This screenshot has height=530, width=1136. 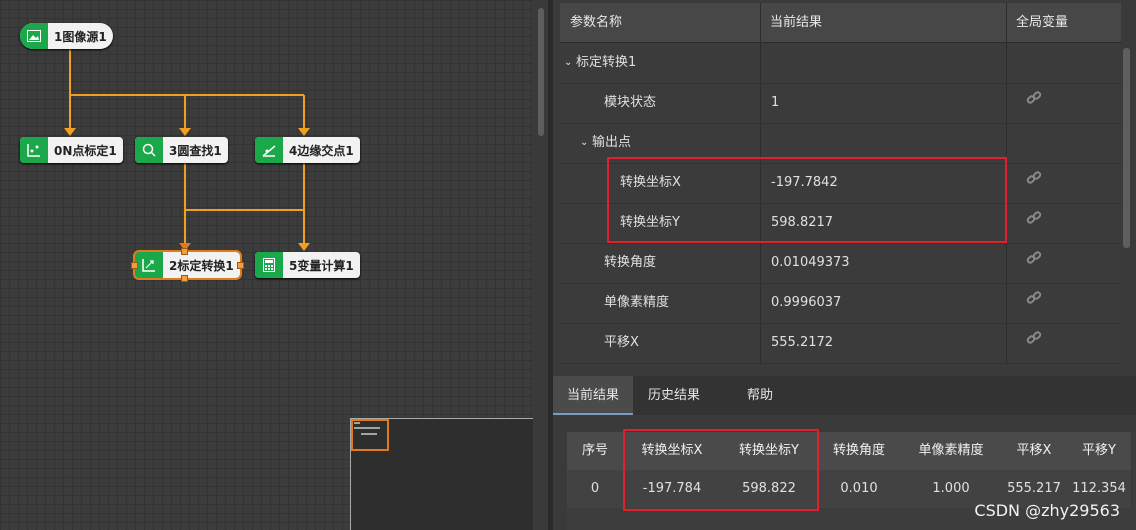 I want to click on parameter-name: 单像素精度, so click(x=637, y=302).